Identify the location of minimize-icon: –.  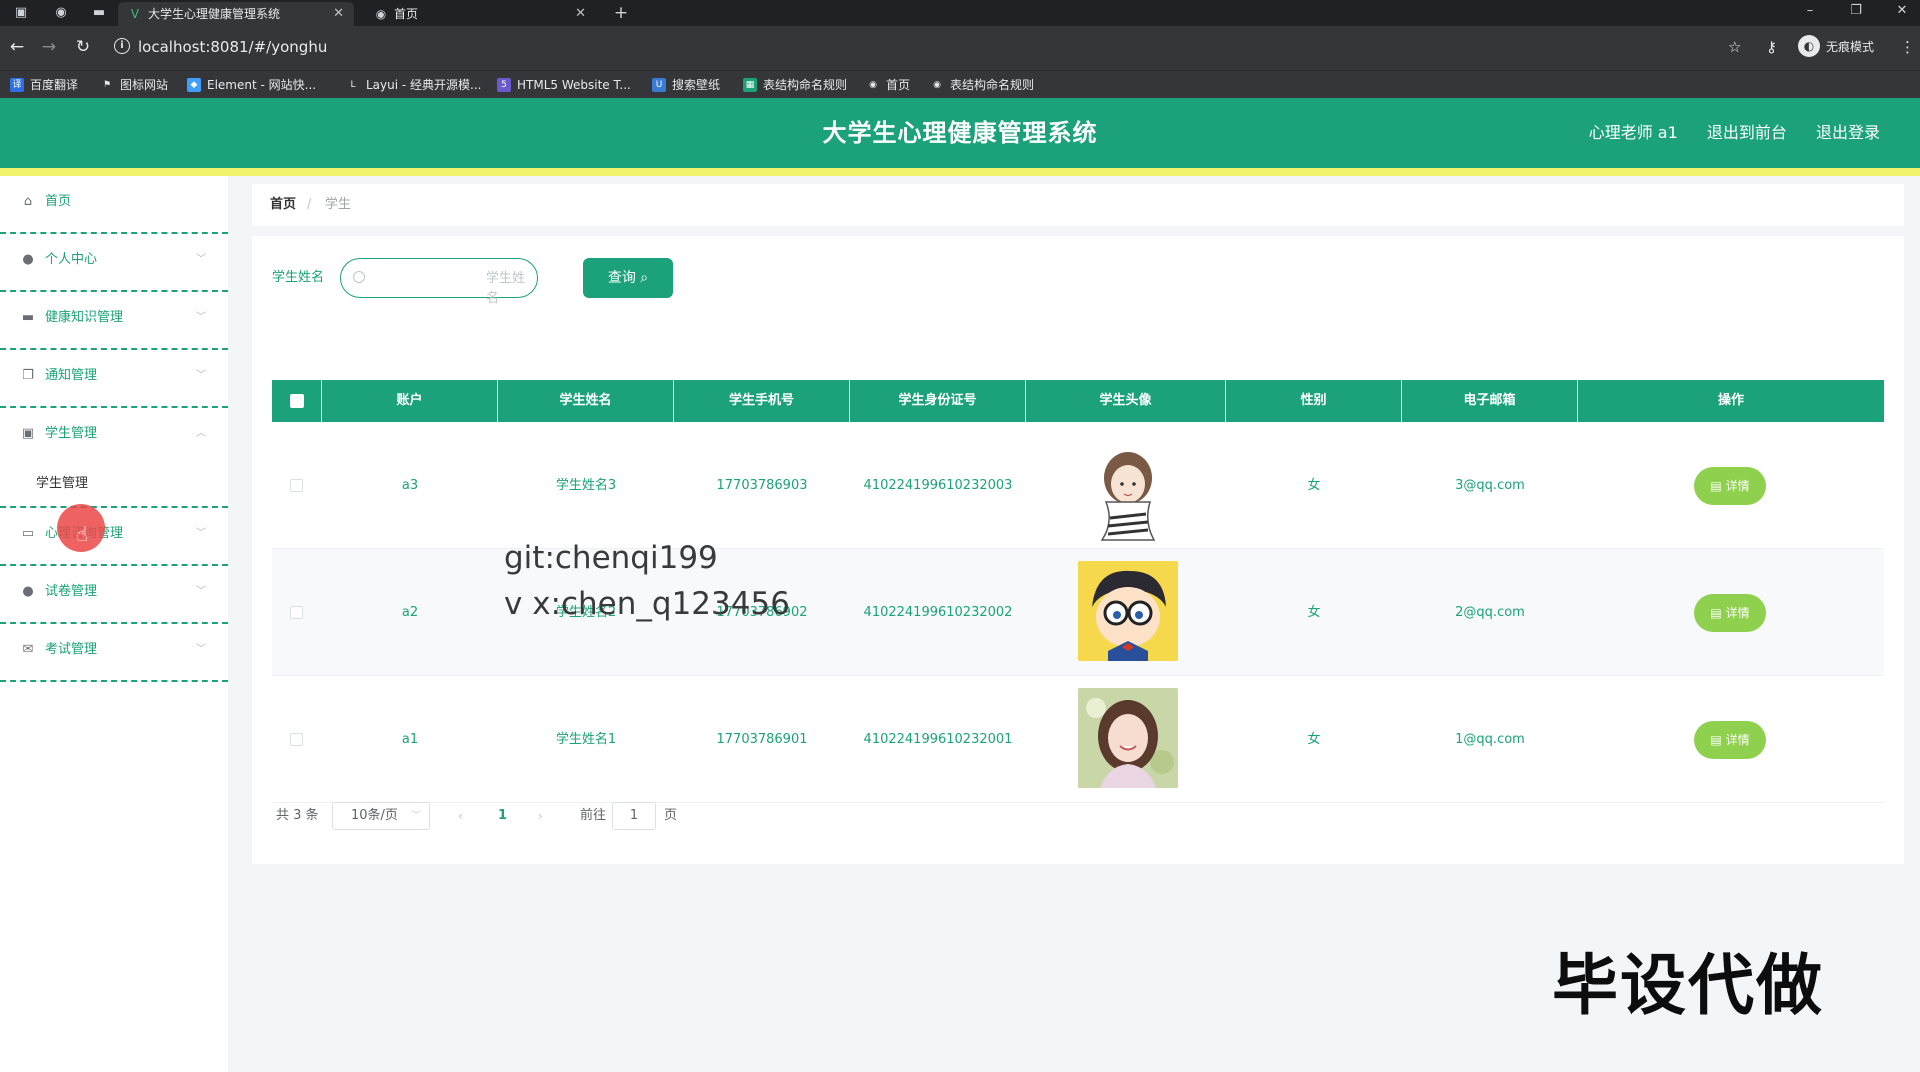
(1810, 13).